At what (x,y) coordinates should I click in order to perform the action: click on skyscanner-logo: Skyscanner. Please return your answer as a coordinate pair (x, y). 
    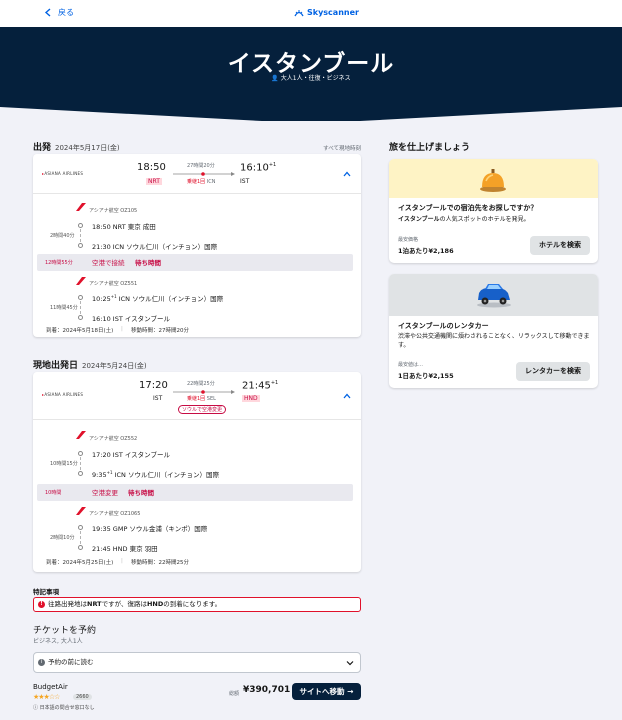
    Looking at the image, I should click on (326, 12).